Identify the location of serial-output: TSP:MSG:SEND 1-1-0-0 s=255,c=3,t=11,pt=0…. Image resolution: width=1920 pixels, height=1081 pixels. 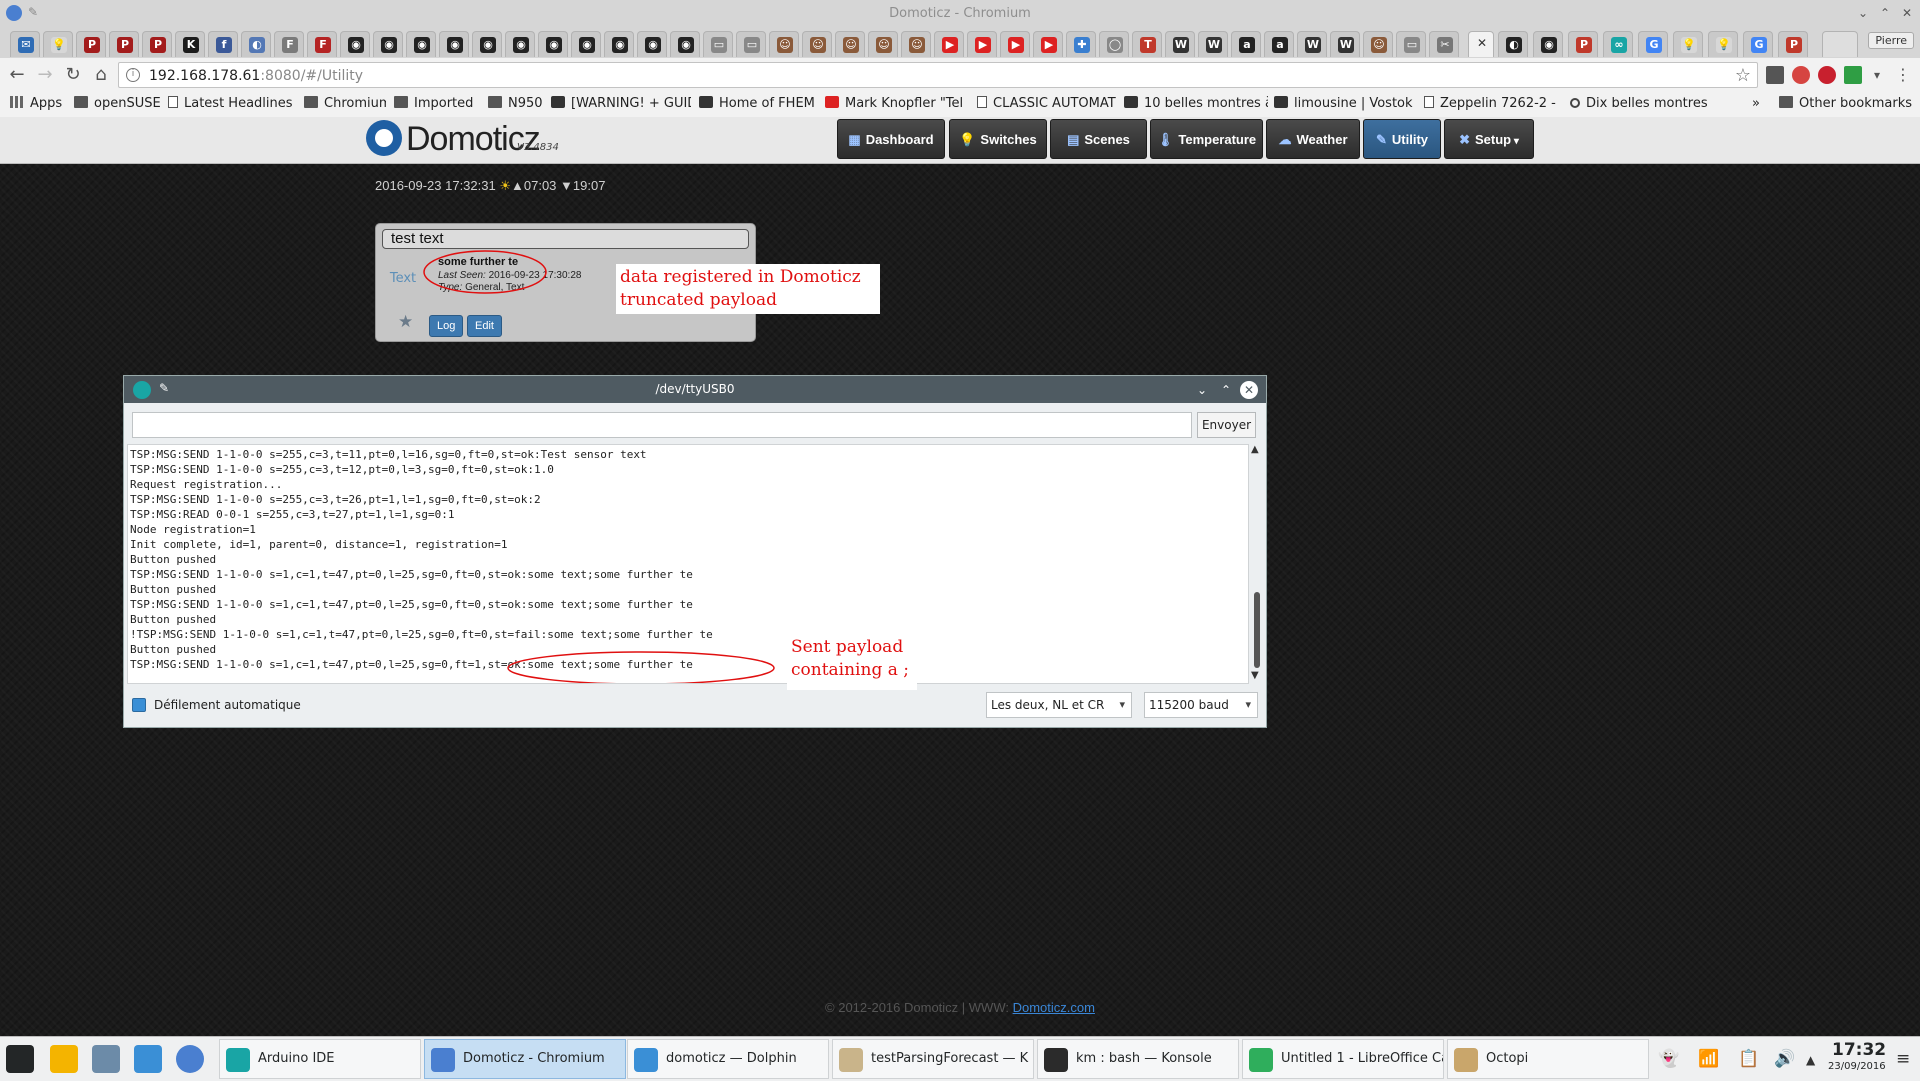
(688, 564).